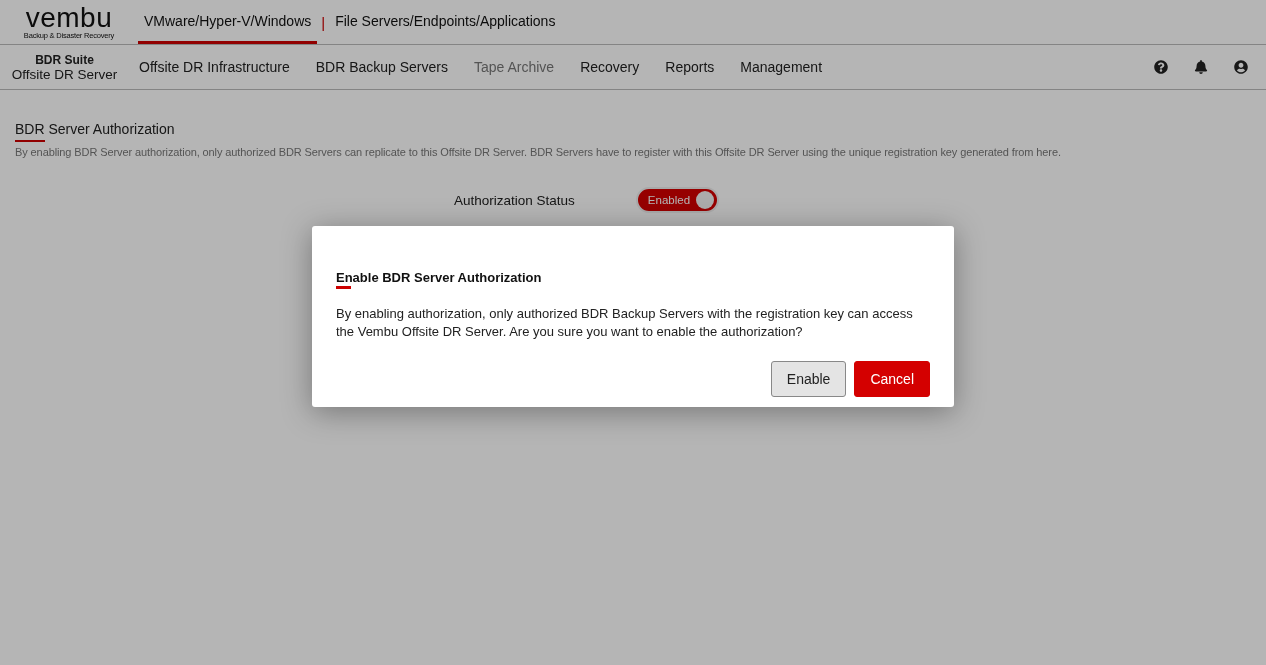 Image resolution: width=1266 pixels, height=665 pixels. I want to click on nav-link: Offsite DR Infrastructure, so click(214, 67).